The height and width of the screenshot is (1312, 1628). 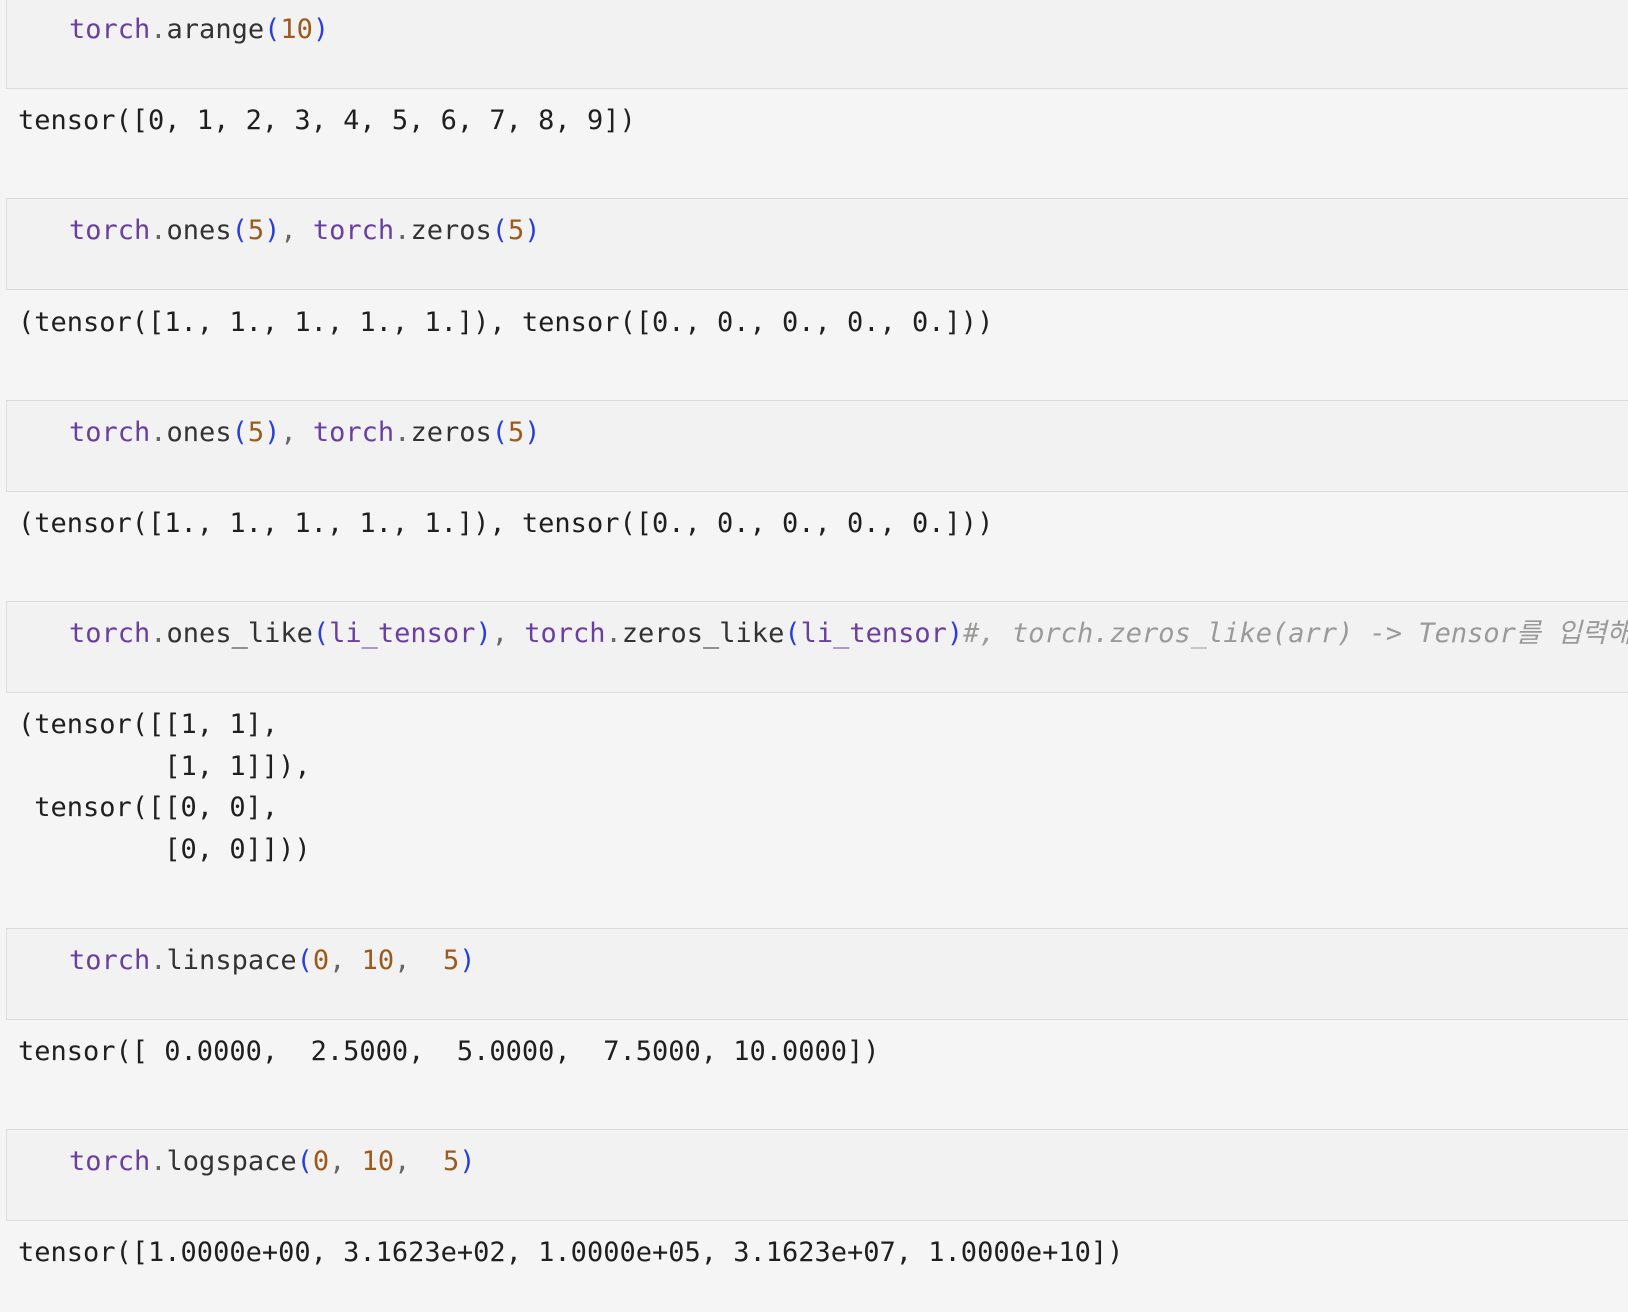 I want to click on code-input-cell: torch.linspace(0, 10, 5), so click(x=817, y=974).